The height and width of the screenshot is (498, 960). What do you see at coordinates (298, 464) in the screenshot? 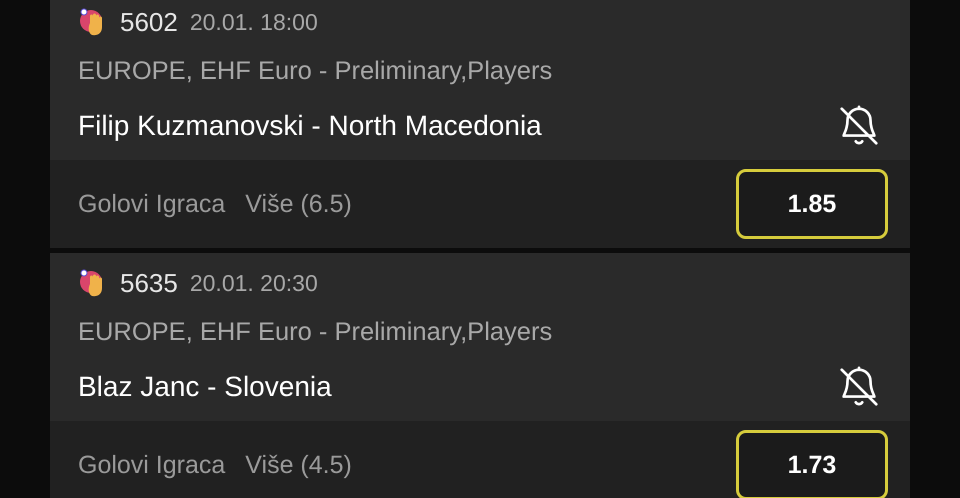
I see `selection-label: Više (4.5)` at bounding box center [298, 464].